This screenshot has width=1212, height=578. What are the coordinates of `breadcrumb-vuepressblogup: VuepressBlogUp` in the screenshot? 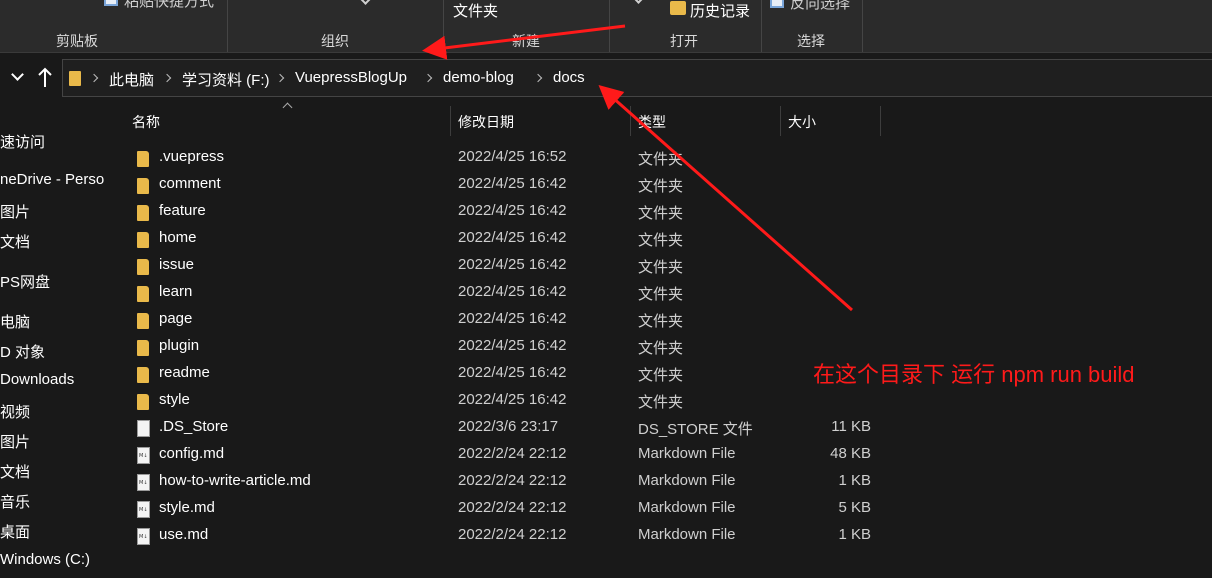 It's located at (351, 77).